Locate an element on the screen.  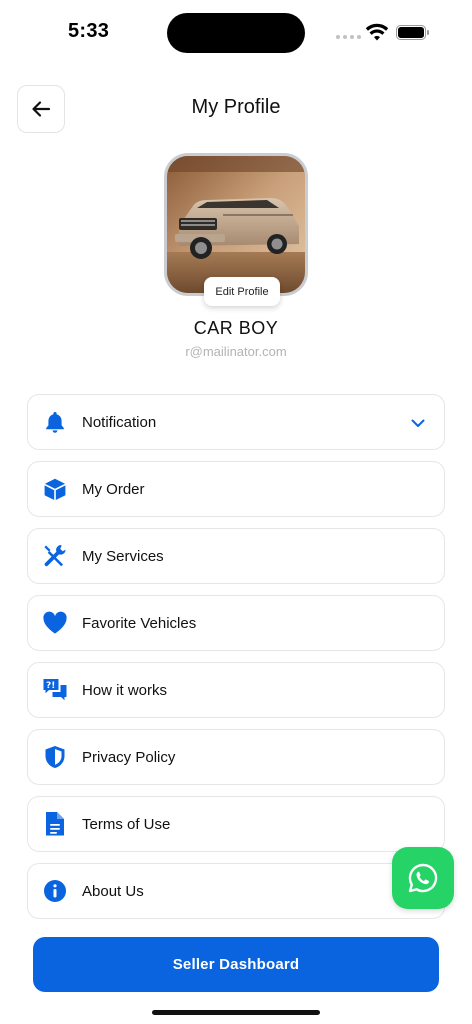
bell-icon is located at coordinates (55, 422).